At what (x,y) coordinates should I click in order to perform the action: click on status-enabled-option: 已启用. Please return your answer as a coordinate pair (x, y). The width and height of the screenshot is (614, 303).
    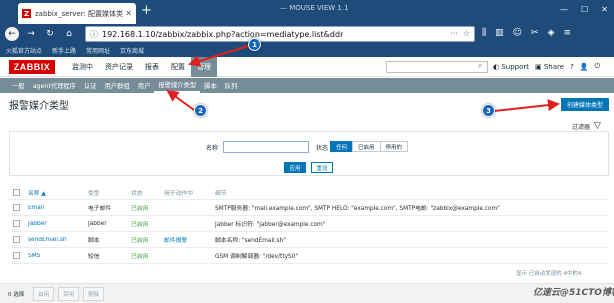
    Looking at the image, I should click on (366, 146).